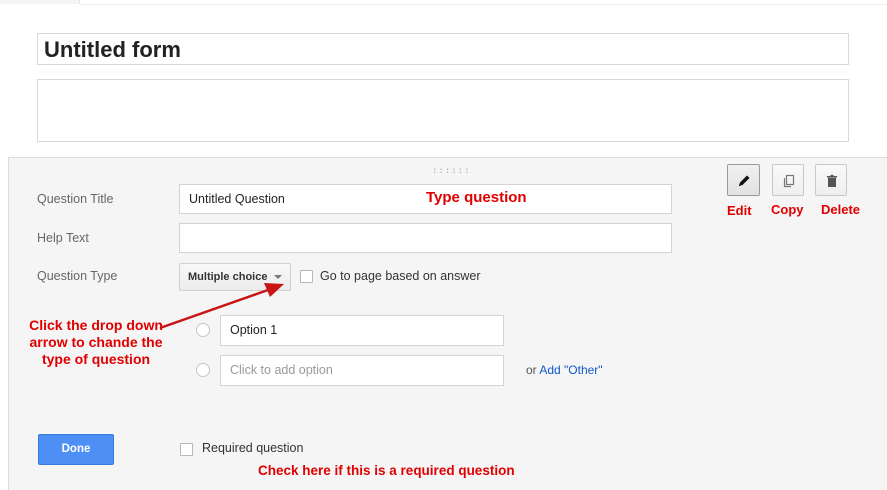  I want to click on required-question-label: Required question, so click(253, 448).